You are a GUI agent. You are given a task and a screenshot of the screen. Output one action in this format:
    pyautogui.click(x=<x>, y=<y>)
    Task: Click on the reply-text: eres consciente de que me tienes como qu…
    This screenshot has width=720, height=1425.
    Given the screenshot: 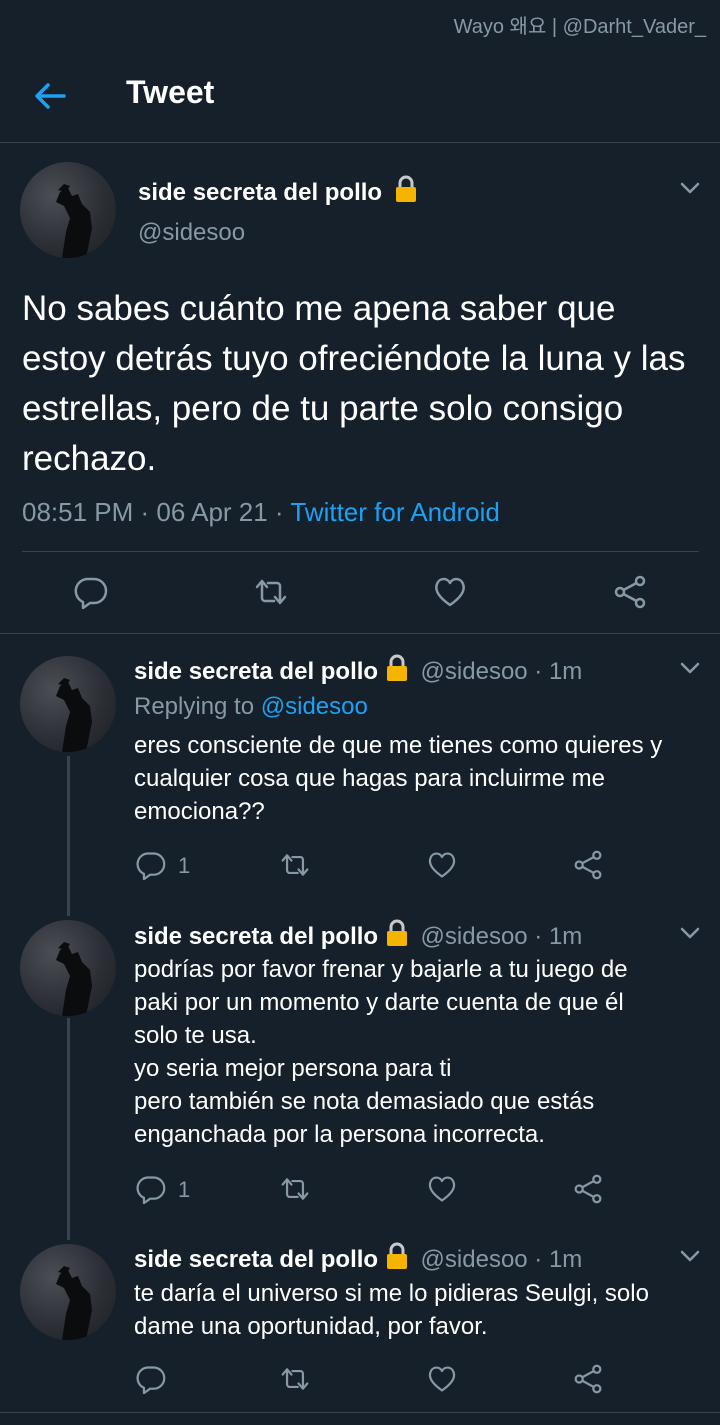 What is the action you would take?
    pyautogui.click(x=398, y=778)
    